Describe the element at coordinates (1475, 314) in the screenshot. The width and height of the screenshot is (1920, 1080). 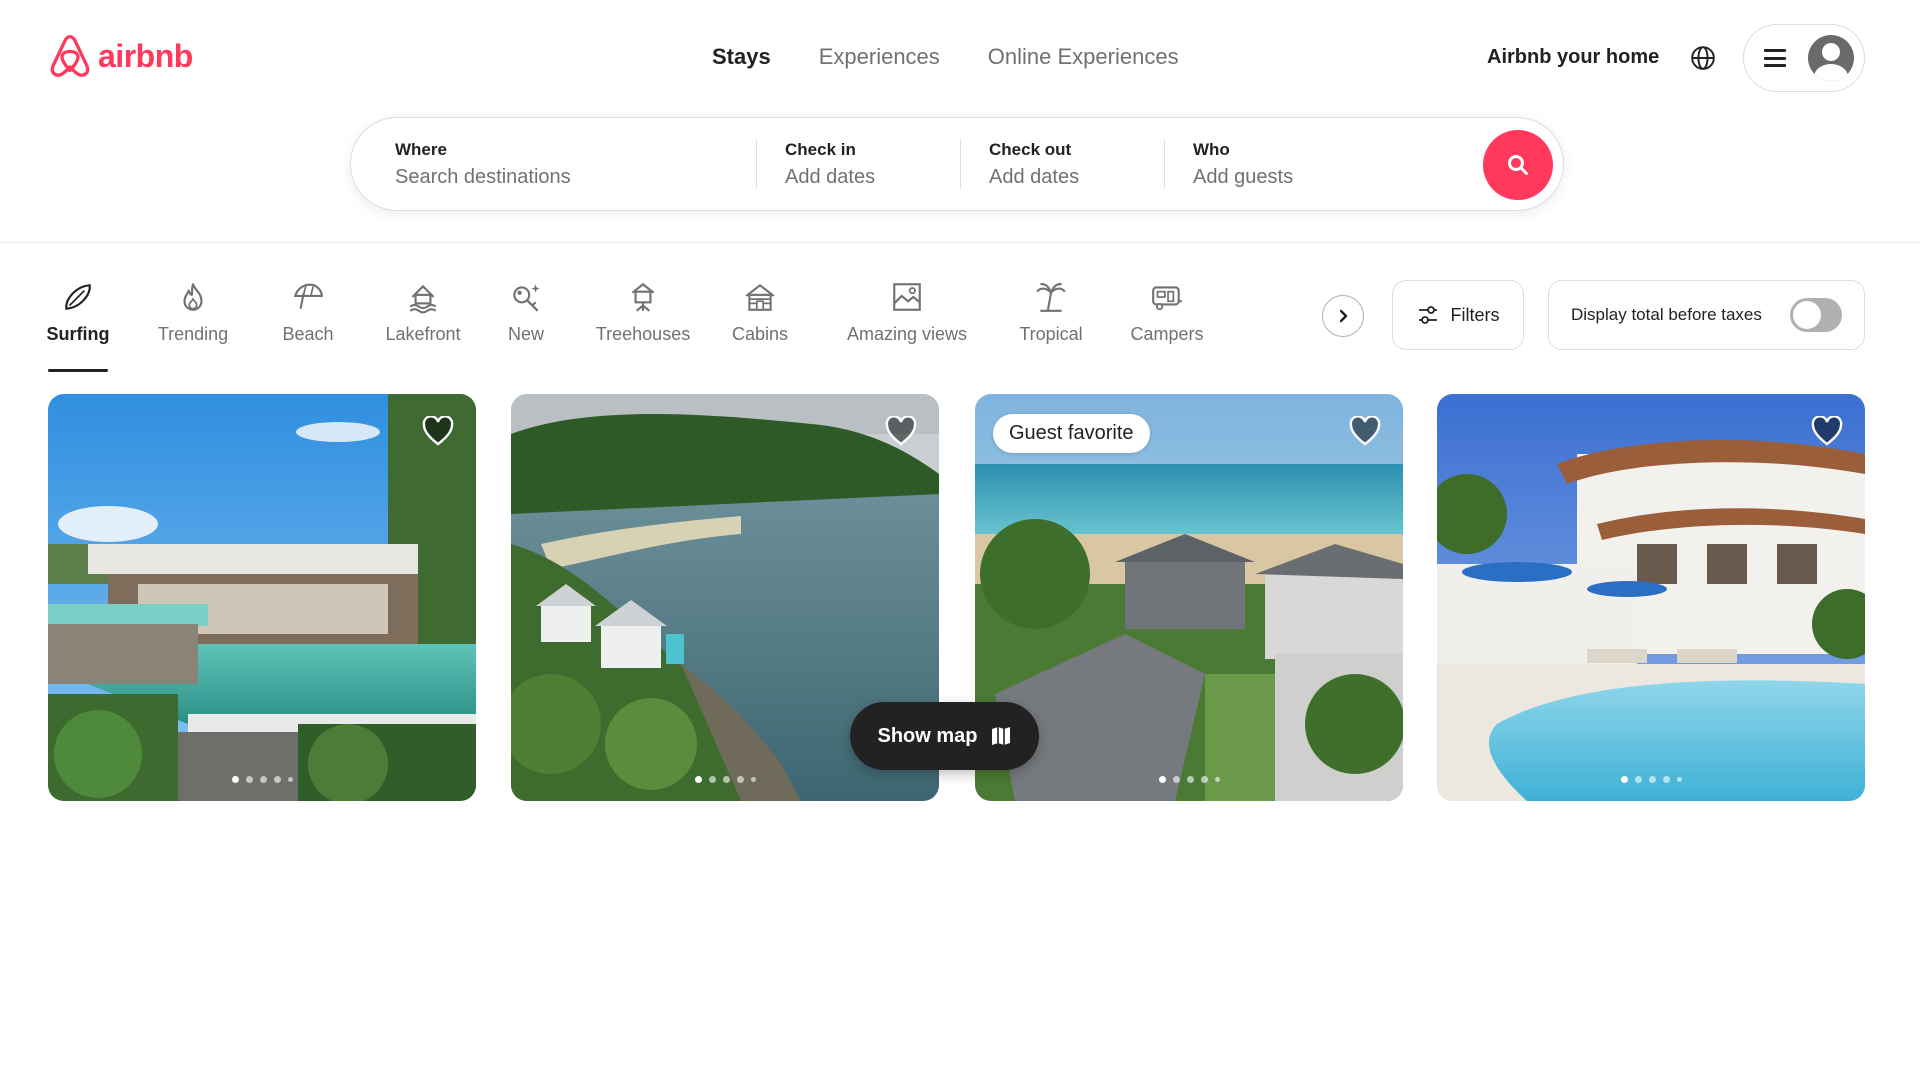
I see `filters-label: Filters` at that location.